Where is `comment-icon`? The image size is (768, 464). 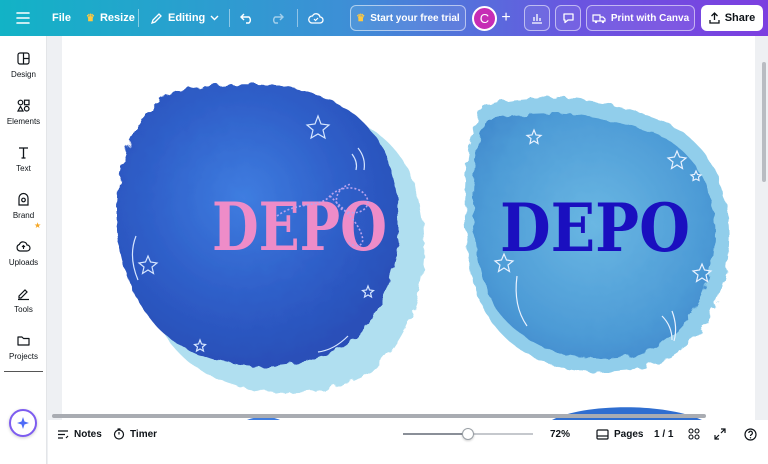 comment-icon is located at coordinates (568, 18).